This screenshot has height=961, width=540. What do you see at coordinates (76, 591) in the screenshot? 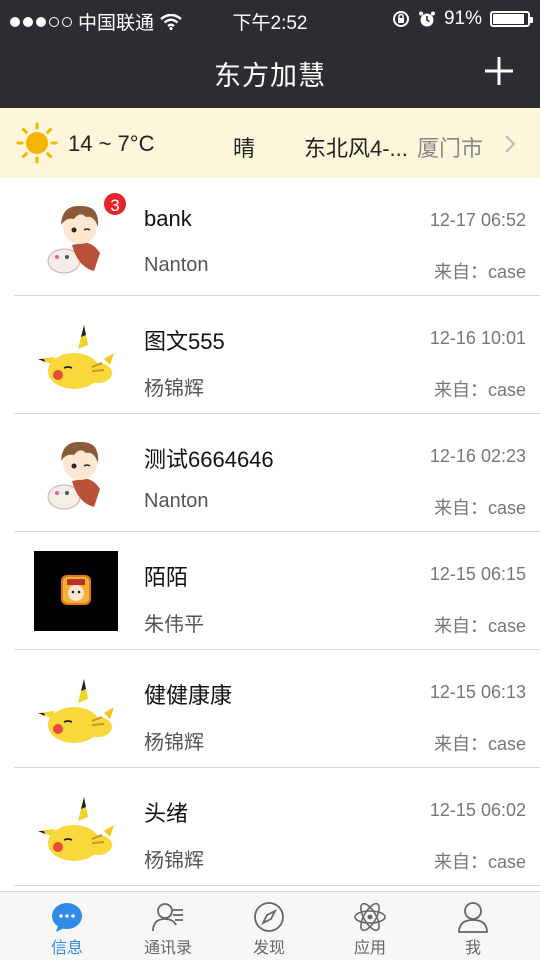
I see `game-app-avatar` at bounding box center [76, 591].